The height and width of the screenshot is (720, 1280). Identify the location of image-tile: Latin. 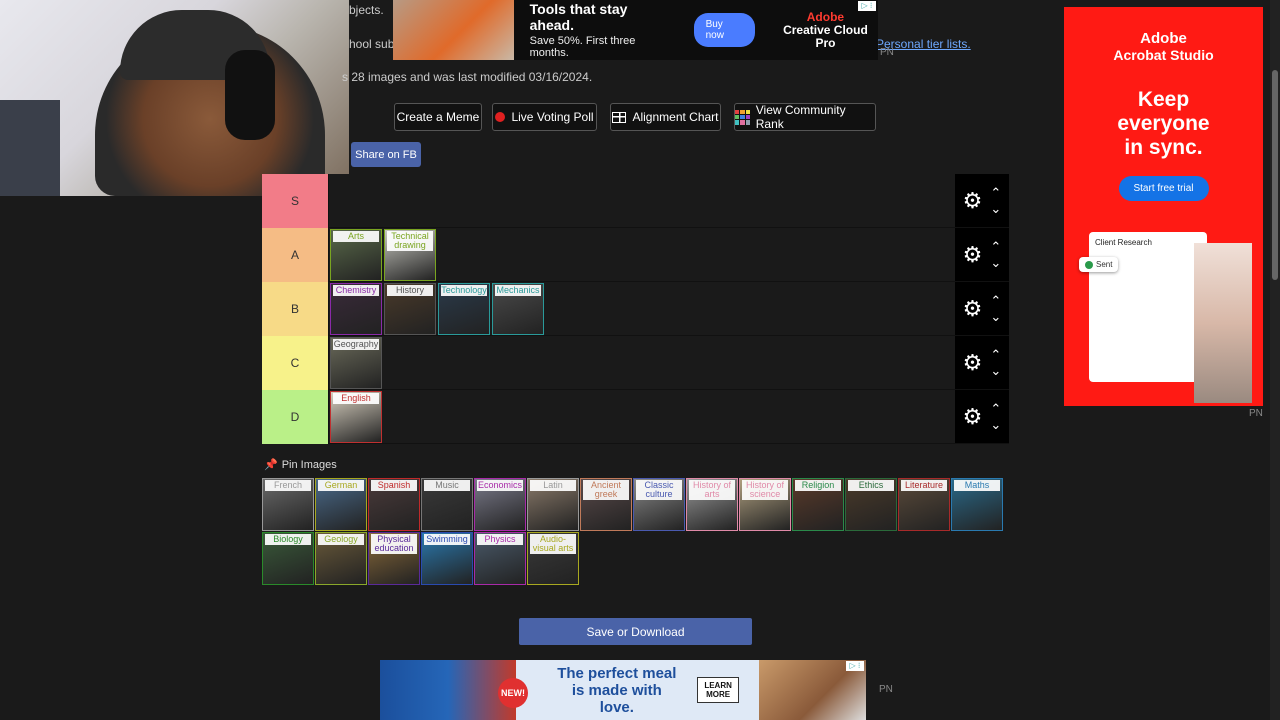
(553, 504).